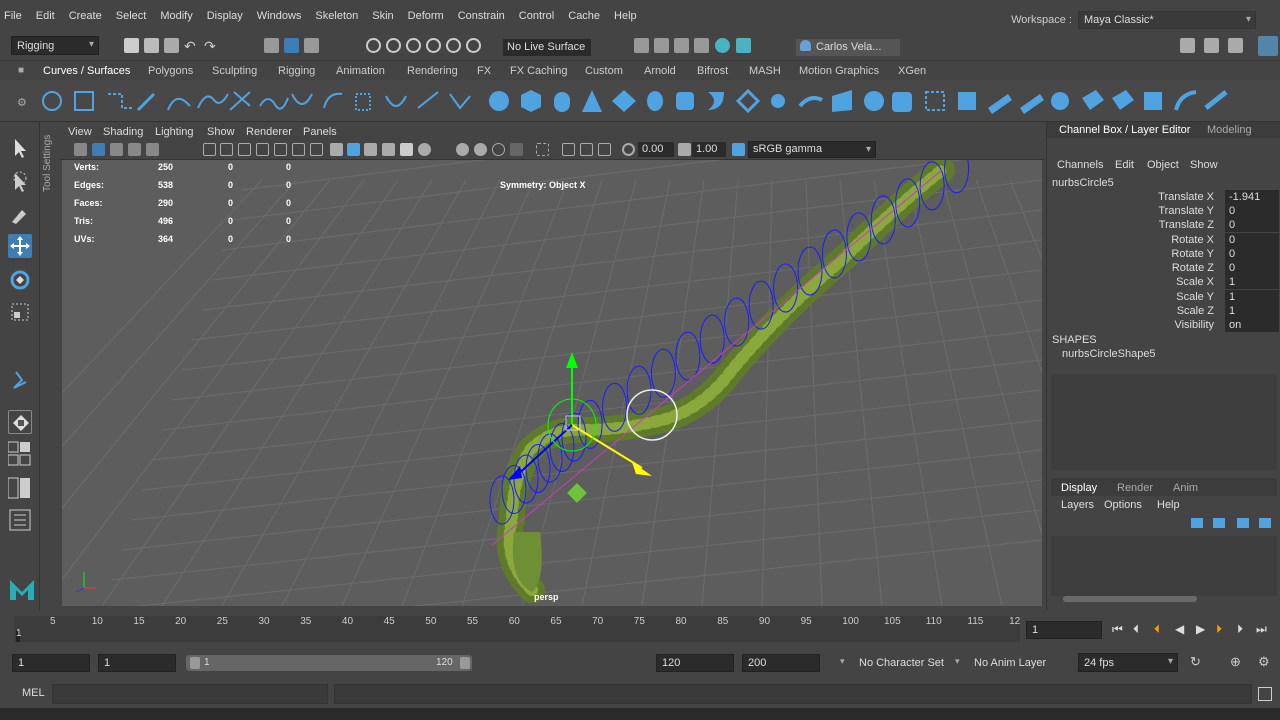 The width and height of the screenshot is (1280, 720). What do you see at coordinates (131, 45) in the screenshot?
I see `new-scene-icon` at bounding box center [131, 45].